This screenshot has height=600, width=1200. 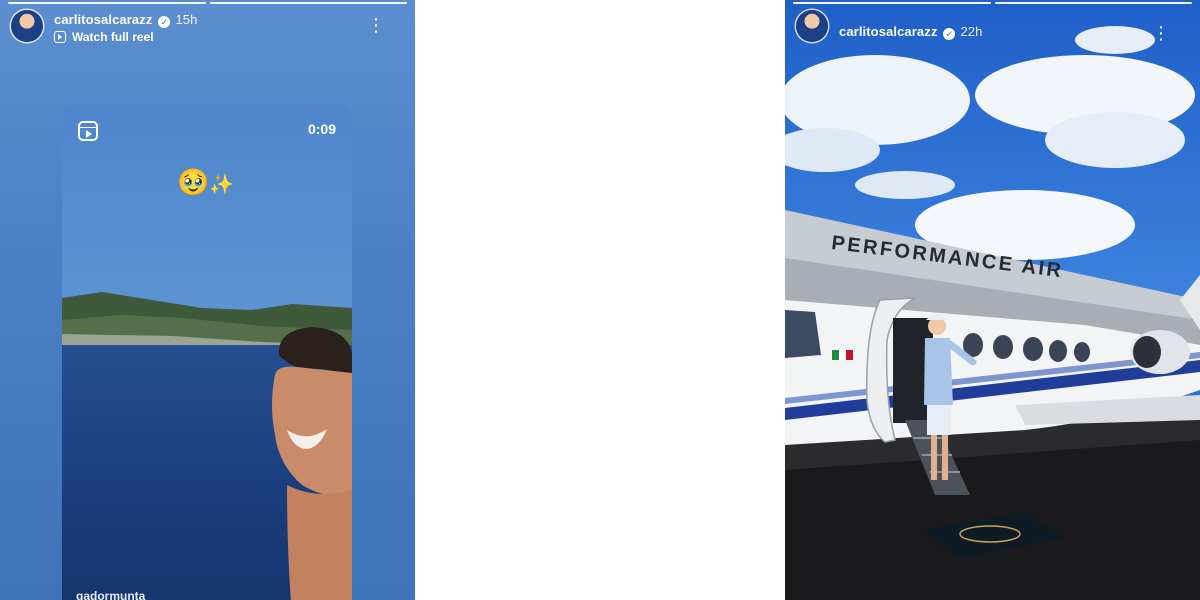 What do you see at coordinates (113, 37) in the screenshot?
I see `watch-full-reel-label: Watch full reel` at bounding box center [113, 37].